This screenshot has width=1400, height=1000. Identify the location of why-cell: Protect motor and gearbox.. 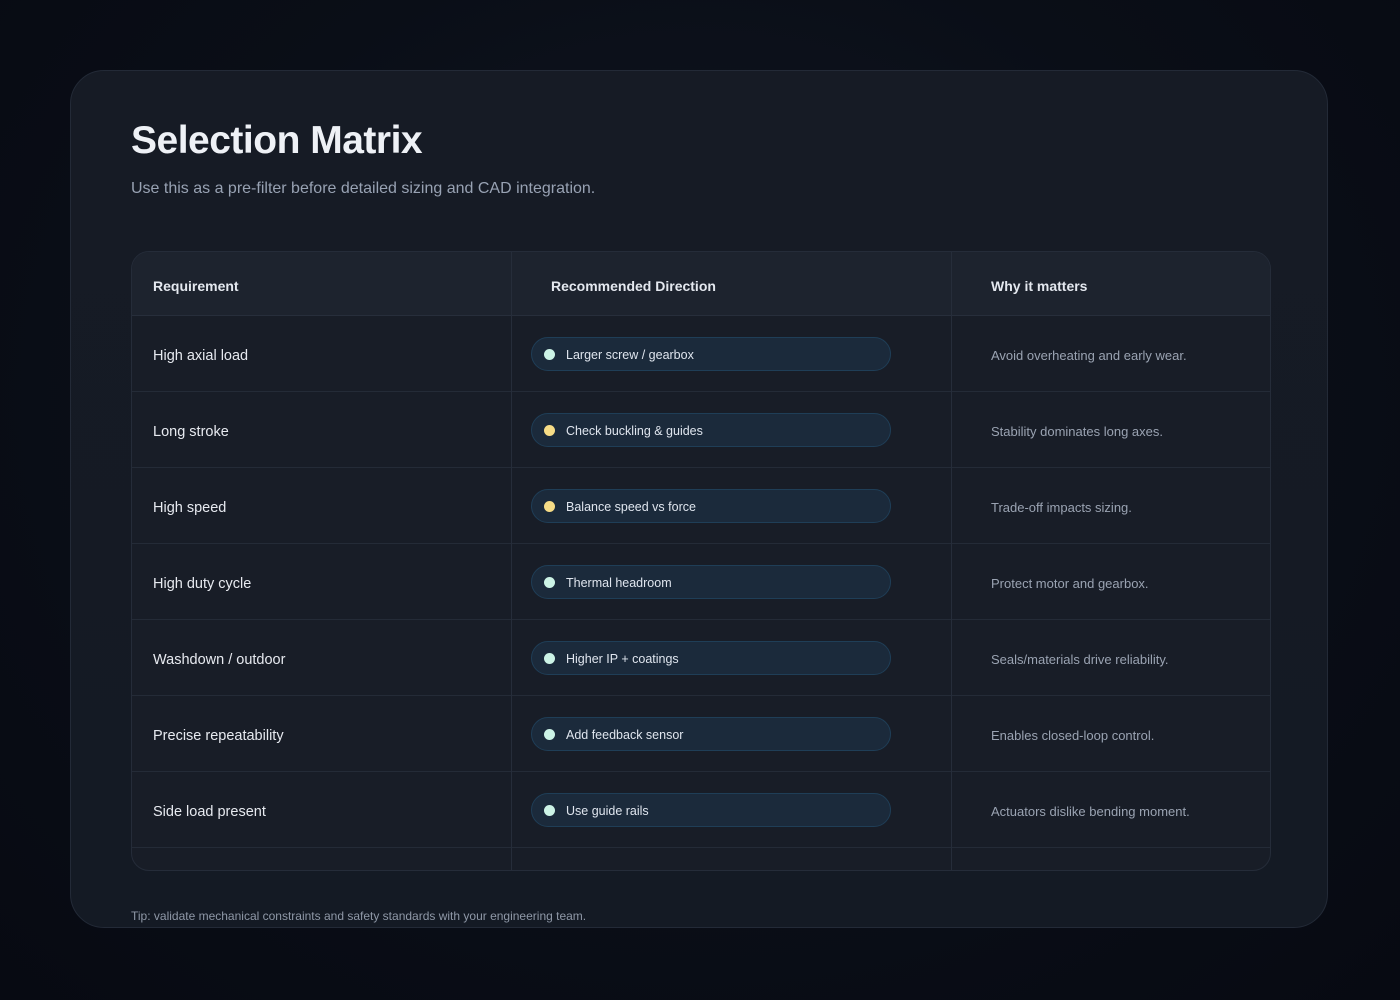
(1070, 583).